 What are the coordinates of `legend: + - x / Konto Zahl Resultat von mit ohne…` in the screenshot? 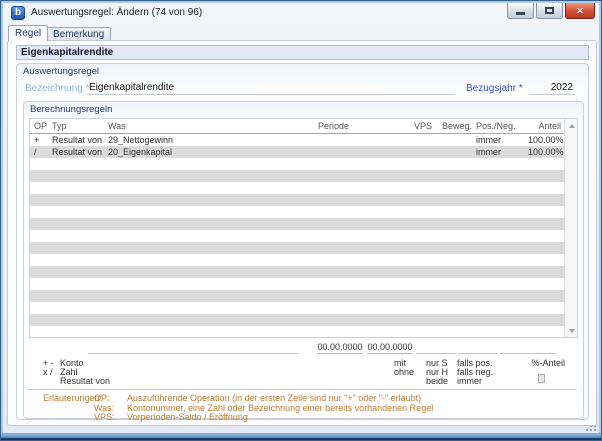 It's located at (301, 372).